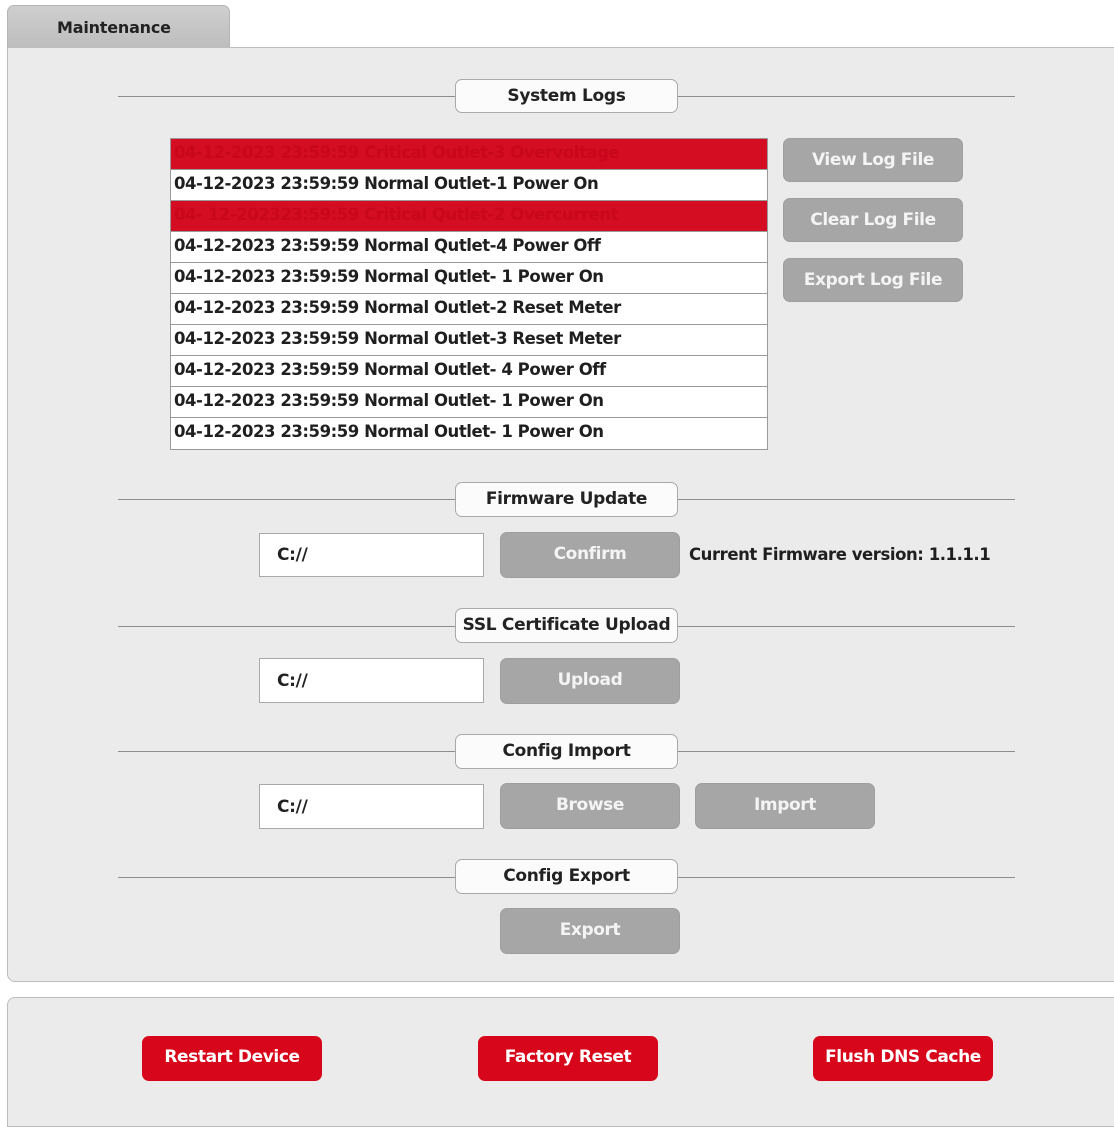 The height and width of the screenshot is (1127, 1114). I want to click on tab-maintenance: Maintenance, so click(118, 26).